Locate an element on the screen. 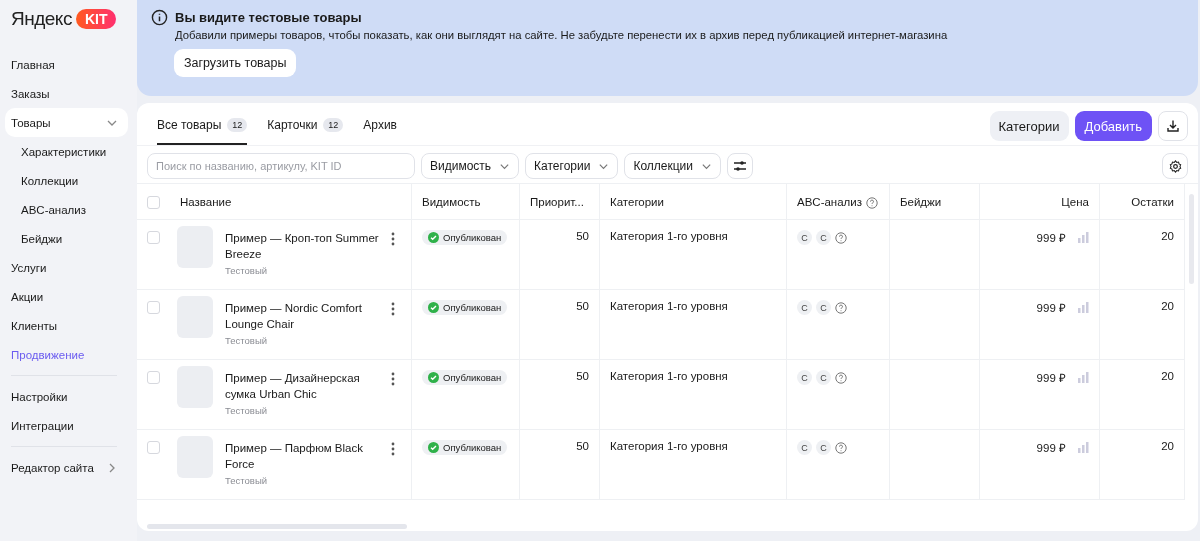 The height and width of the screenshot is (541, 1200). sidebar-item: Товары is located at coordinates (66, 122).